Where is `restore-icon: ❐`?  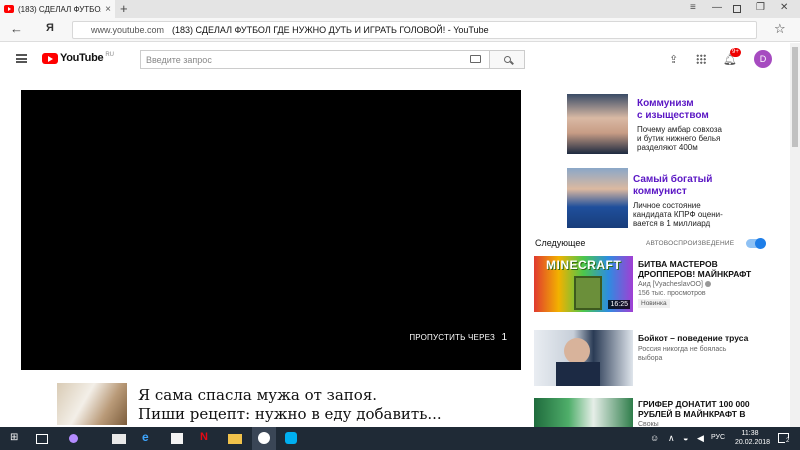 restore-icon: ❐ is located at coordinates (760, 7).